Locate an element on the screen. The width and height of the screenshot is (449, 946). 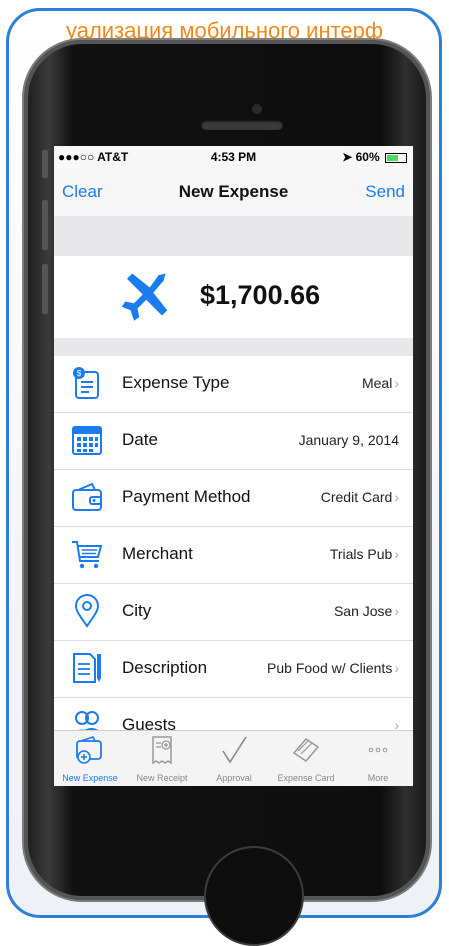
battery-indicator: ➤ 60% is located at coordinates (374, 157).